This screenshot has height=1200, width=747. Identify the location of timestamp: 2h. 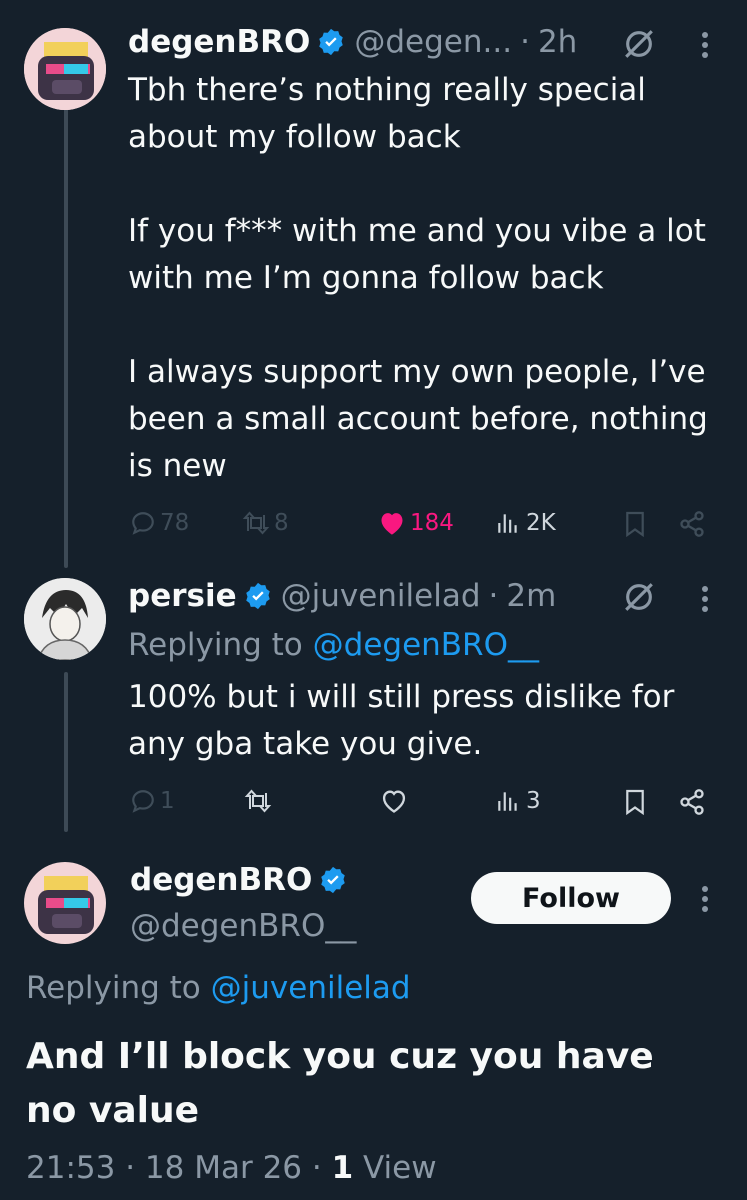
(557, 42).